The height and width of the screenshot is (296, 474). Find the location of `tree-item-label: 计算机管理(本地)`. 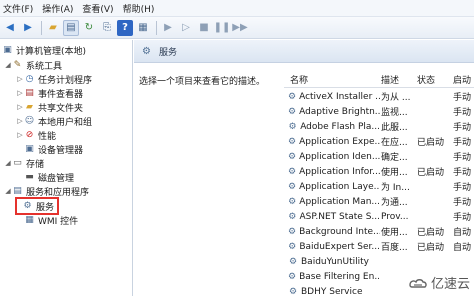

tree-item-label: 计算机管理(本地) is located at coordinates (51, 51).